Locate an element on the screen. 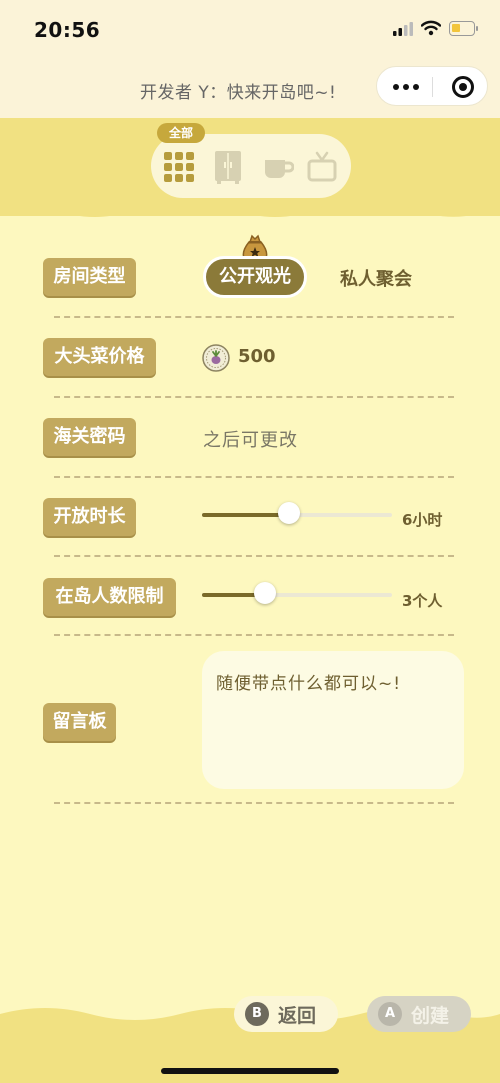 The width and height of the screenshot is (500, 1083). grid-icon is located at coordinates (179, 167).